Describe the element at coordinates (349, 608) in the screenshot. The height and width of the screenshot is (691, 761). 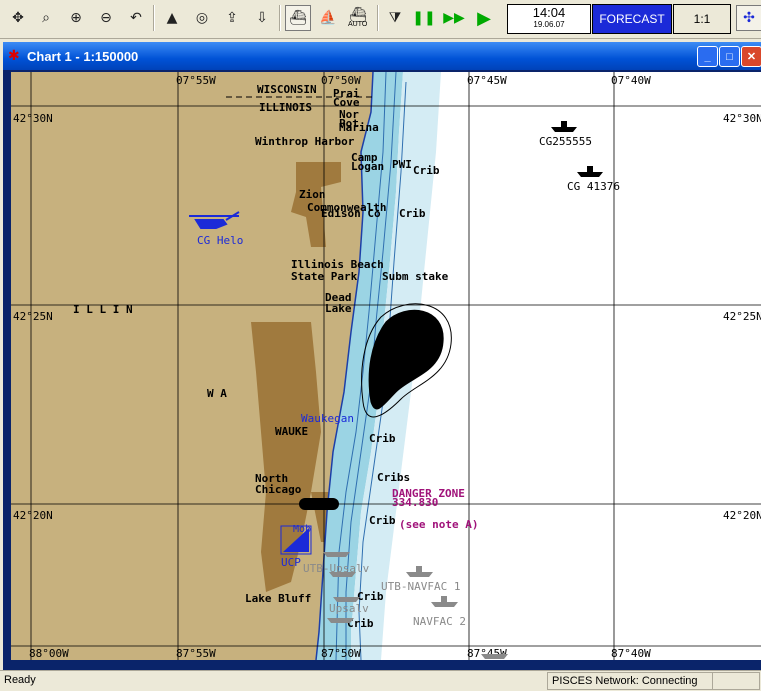
I see `vessel-label: Upsalv` at that location.